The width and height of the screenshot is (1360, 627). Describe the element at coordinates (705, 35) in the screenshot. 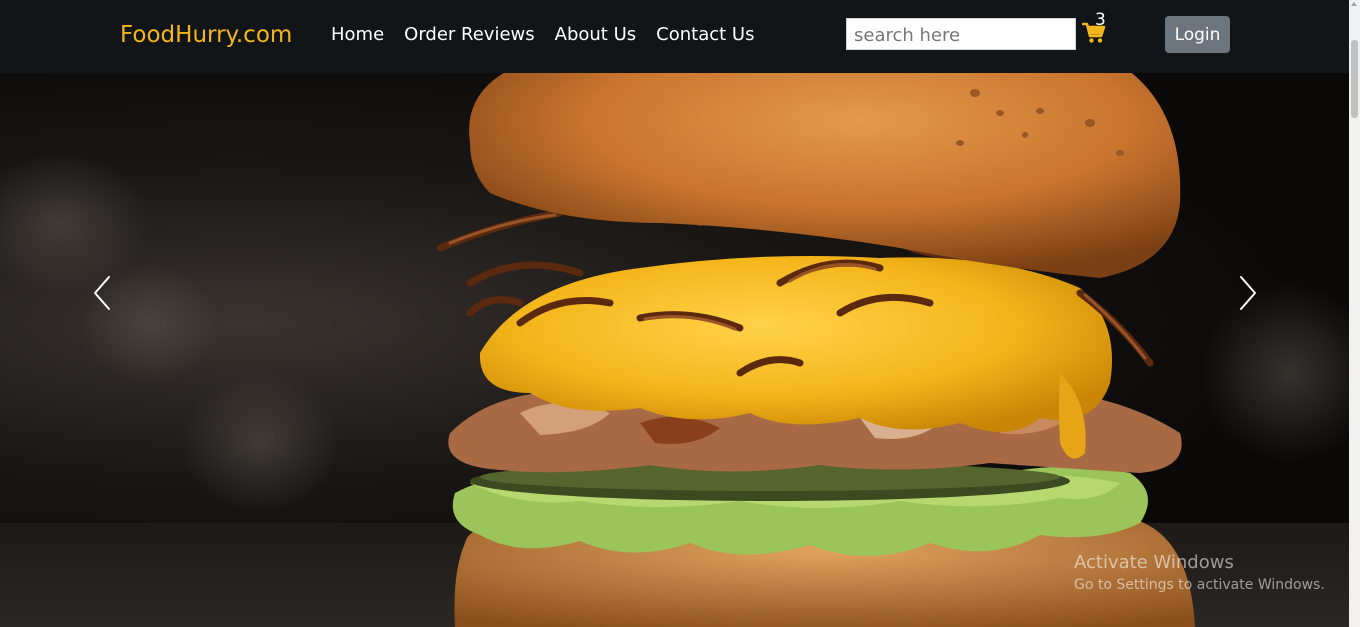

I see `nav-link-contact-us: Contact Us` at that location.